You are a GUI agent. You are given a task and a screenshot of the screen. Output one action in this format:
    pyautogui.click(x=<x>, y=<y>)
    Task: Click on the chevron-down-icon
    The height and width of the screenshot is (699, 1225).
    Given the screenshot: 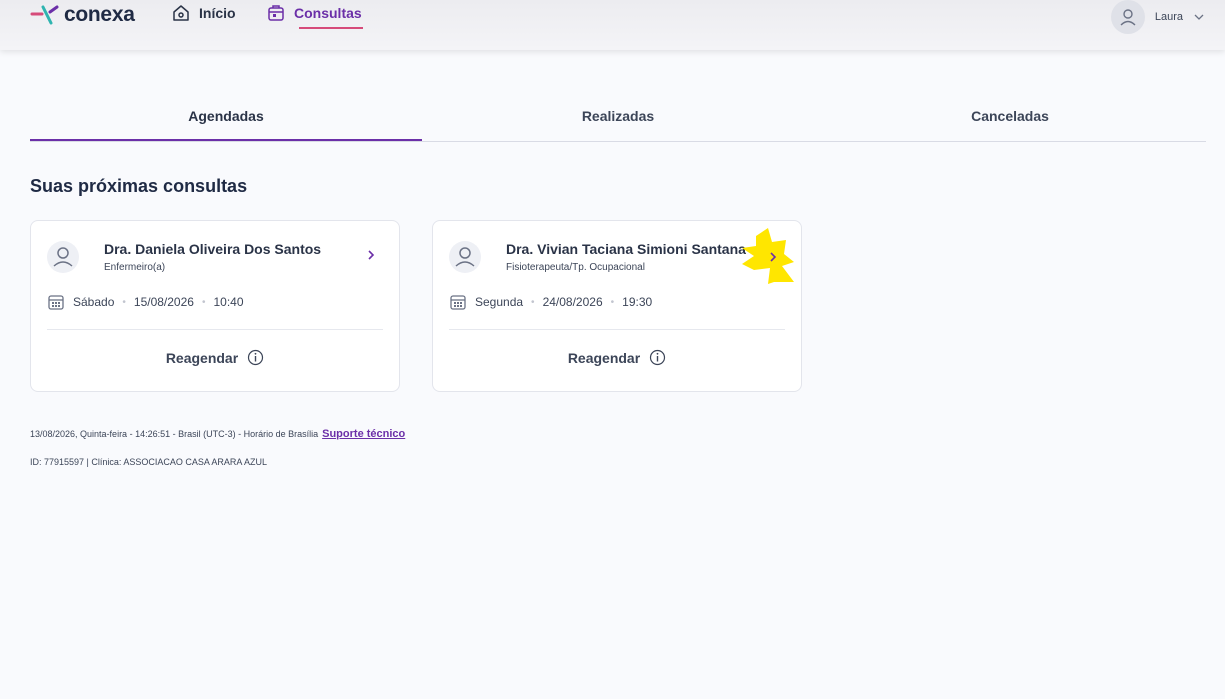 What is the action you would take?
    pyautogui.click(x=1199, y=17)
    